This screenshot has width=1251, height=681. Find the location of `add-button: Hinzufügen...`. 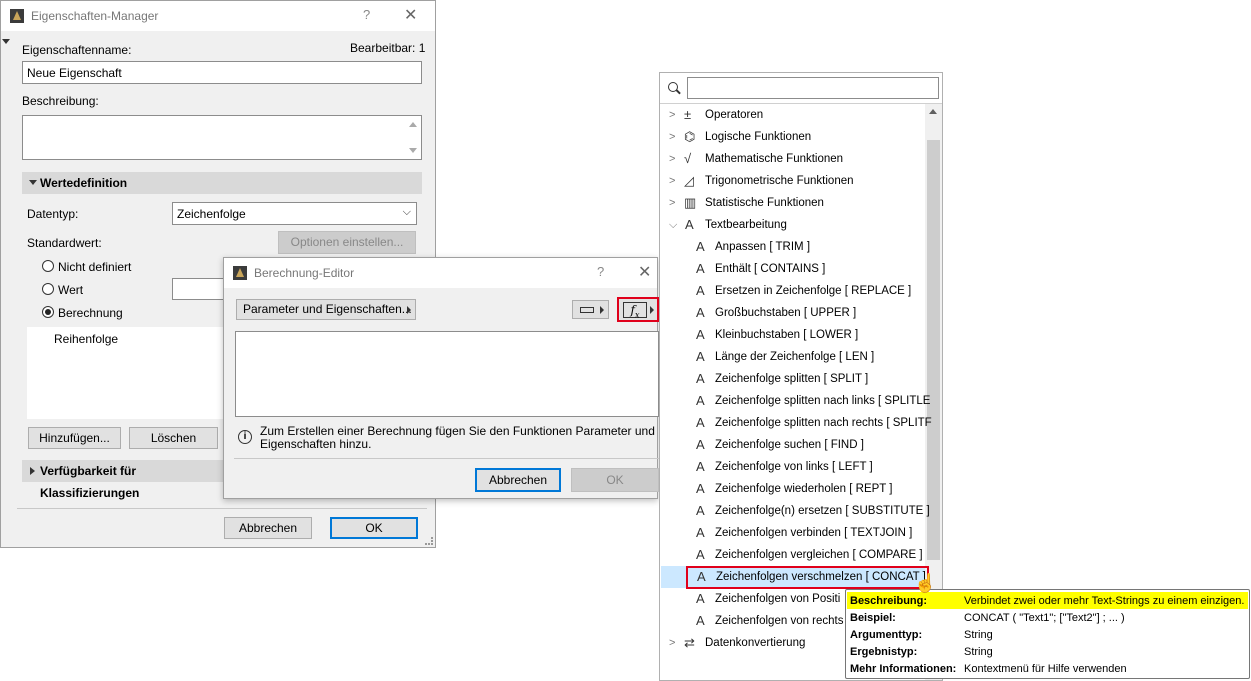

add-button: Hinzufügen... is located at coordinates (74, 438).